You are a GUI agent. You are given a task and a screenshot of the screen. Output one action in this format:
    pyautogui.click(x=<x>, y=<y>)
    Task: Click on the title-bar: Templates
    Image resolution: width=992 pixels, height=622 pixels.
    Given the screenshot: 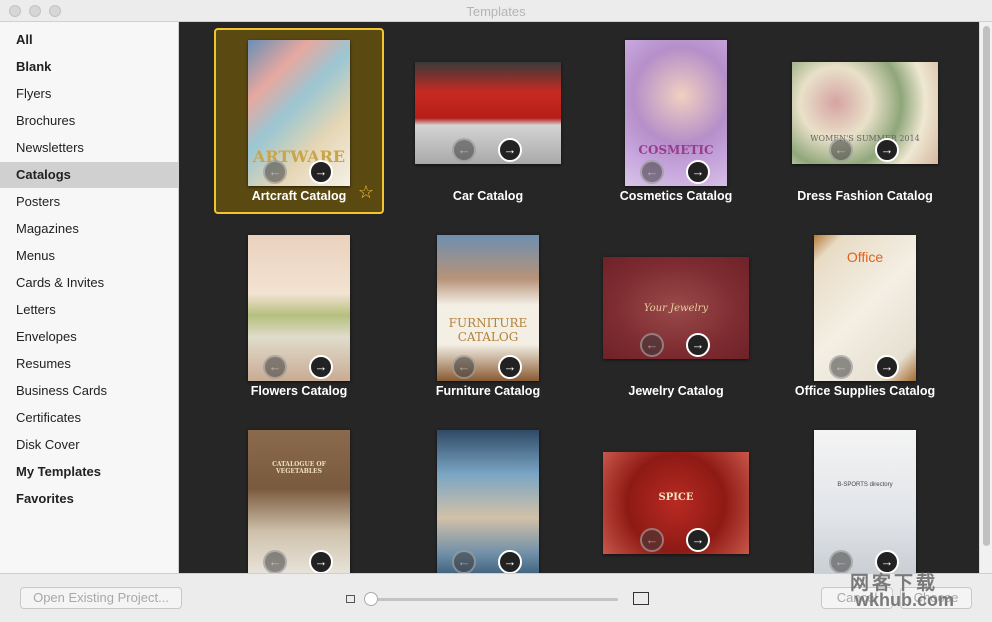 What is the action you would take?
    pyautogui.click(x=496, y=11)
    